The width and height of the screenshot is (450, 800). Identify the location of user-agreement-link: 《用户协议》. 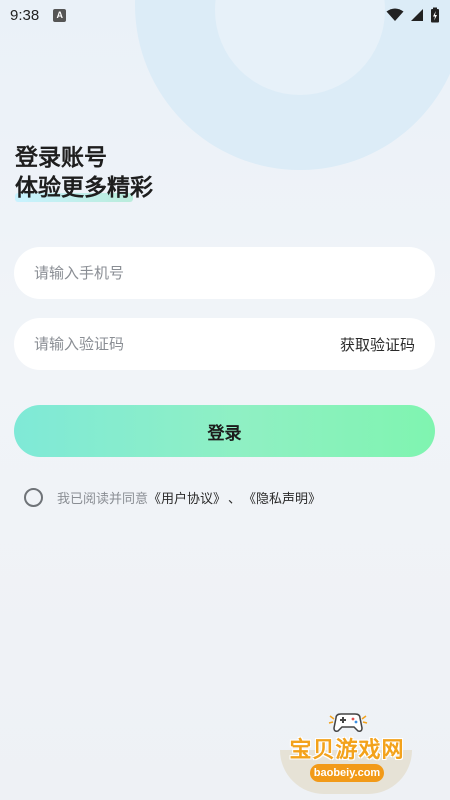
(187, 497).